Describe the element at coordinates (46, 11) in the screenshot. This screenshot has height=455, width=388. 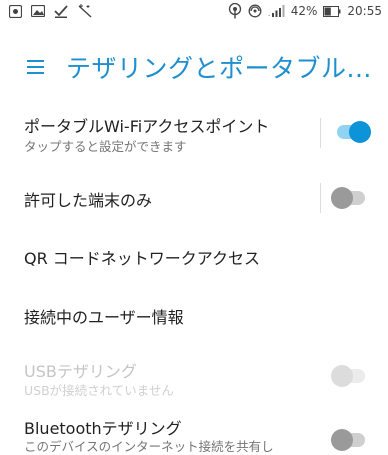
I see `notification-icons` at that location.